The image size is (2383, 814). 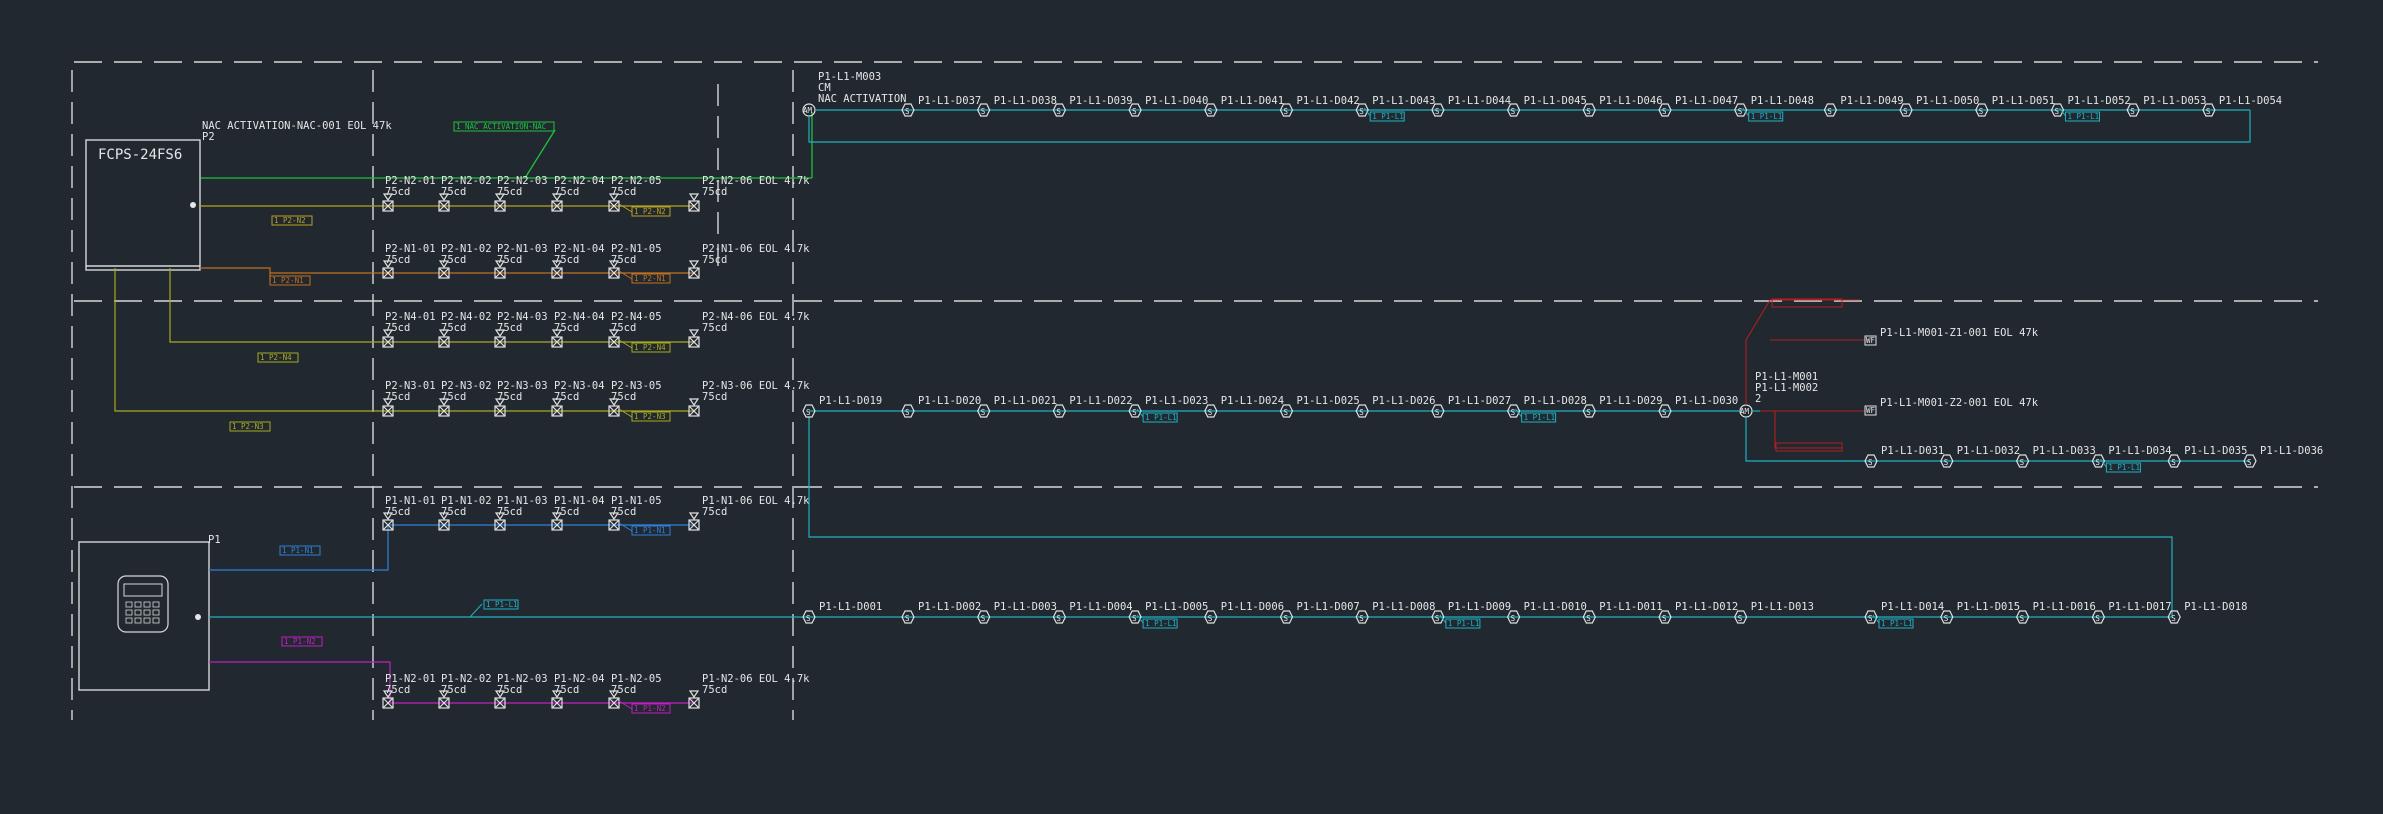 What do you see at coordinates (1630, 101) in the screenshot?
I see `detector-label-row1: P1-L1-D046` at bounding box center [1630, 101].